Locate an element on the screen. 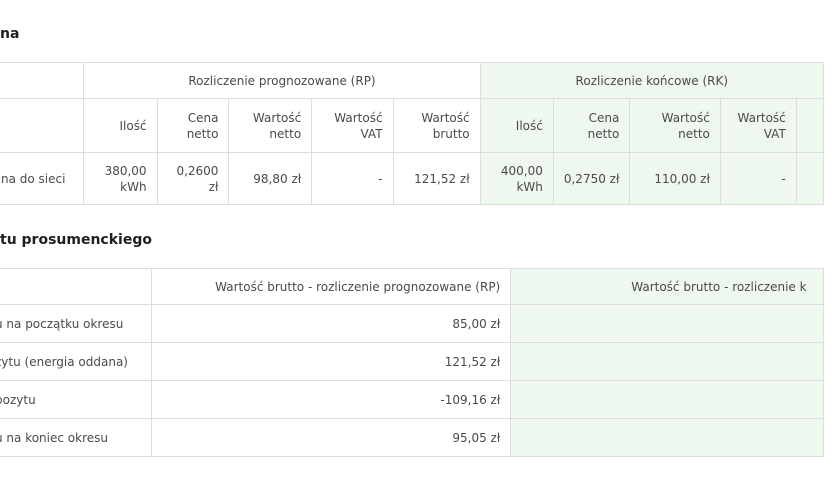 This screenshot has height=480, width=840. col-header-rk-wartosc-vat: Wartość VAT is located at coordinates (758, 125).